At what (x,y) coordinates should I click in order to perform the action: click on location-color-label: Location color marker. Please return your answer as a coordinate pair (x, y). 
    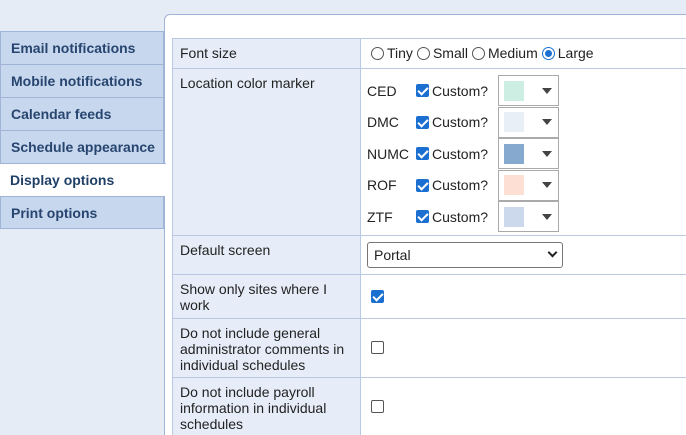
    Looking at the image, I should click on (266, 152).